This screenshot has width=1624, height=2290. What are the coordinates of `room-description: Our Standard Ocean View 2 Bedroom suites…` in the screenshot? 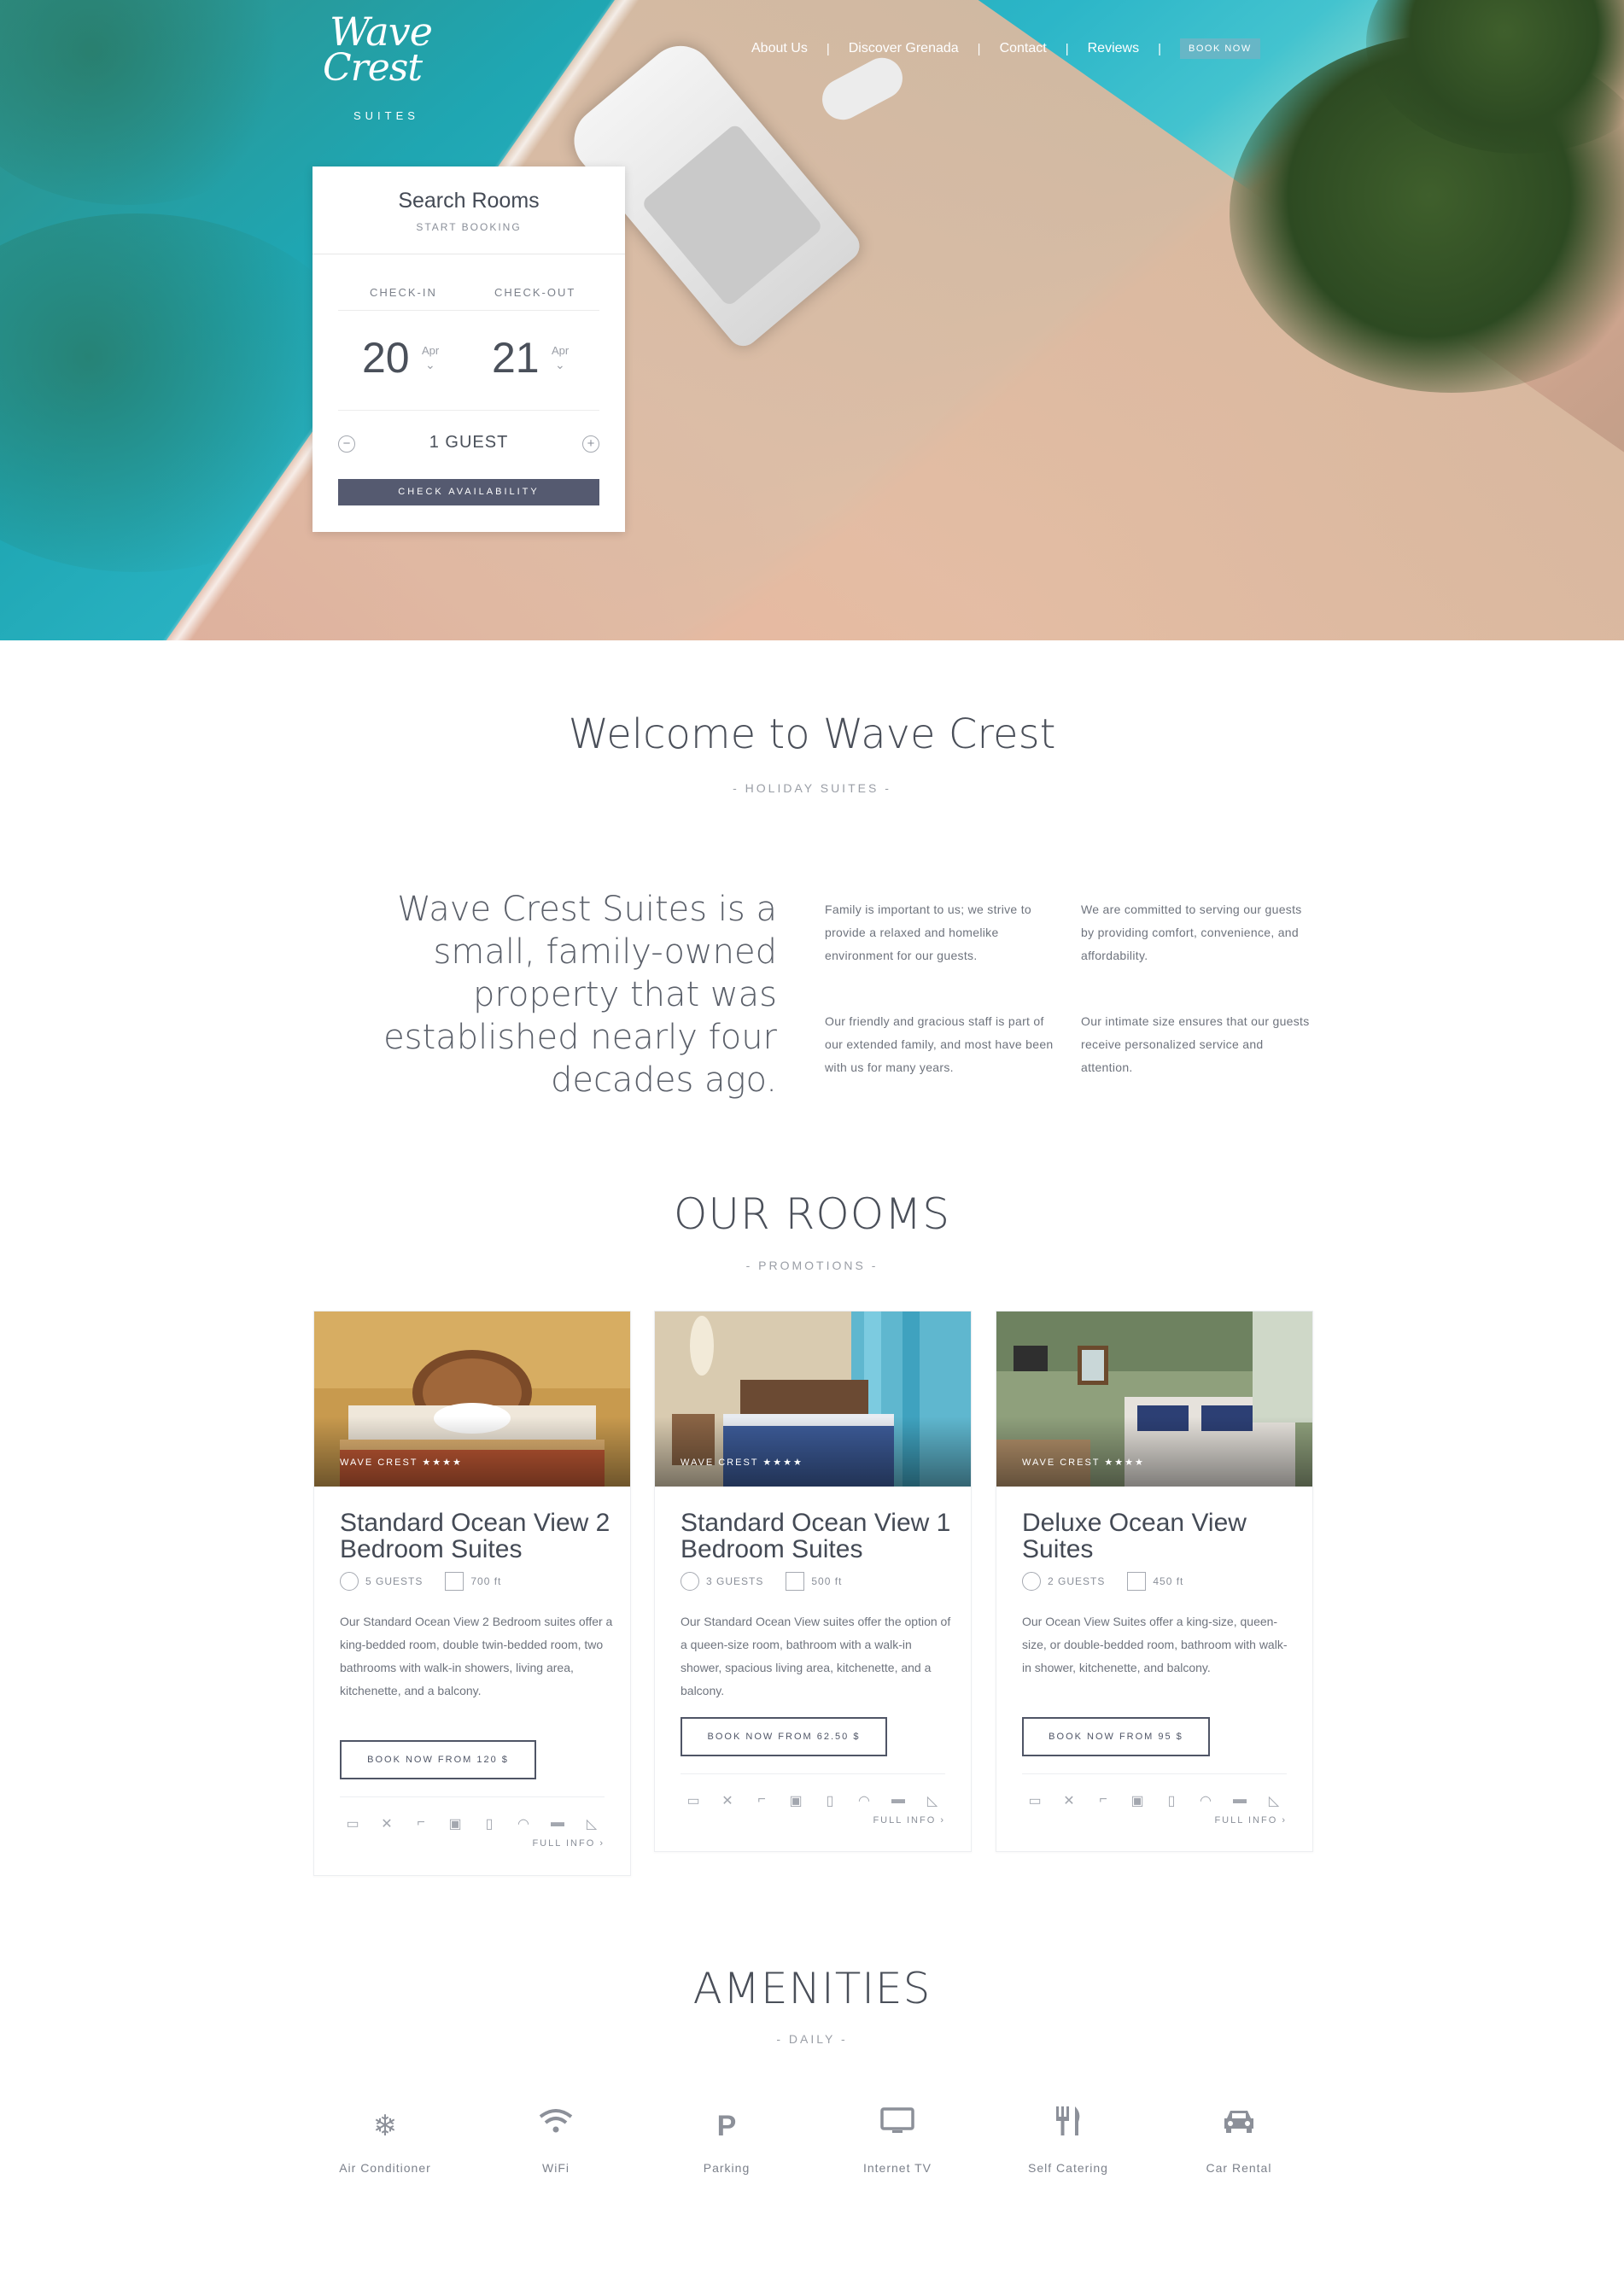 It's located at (477, 1656).